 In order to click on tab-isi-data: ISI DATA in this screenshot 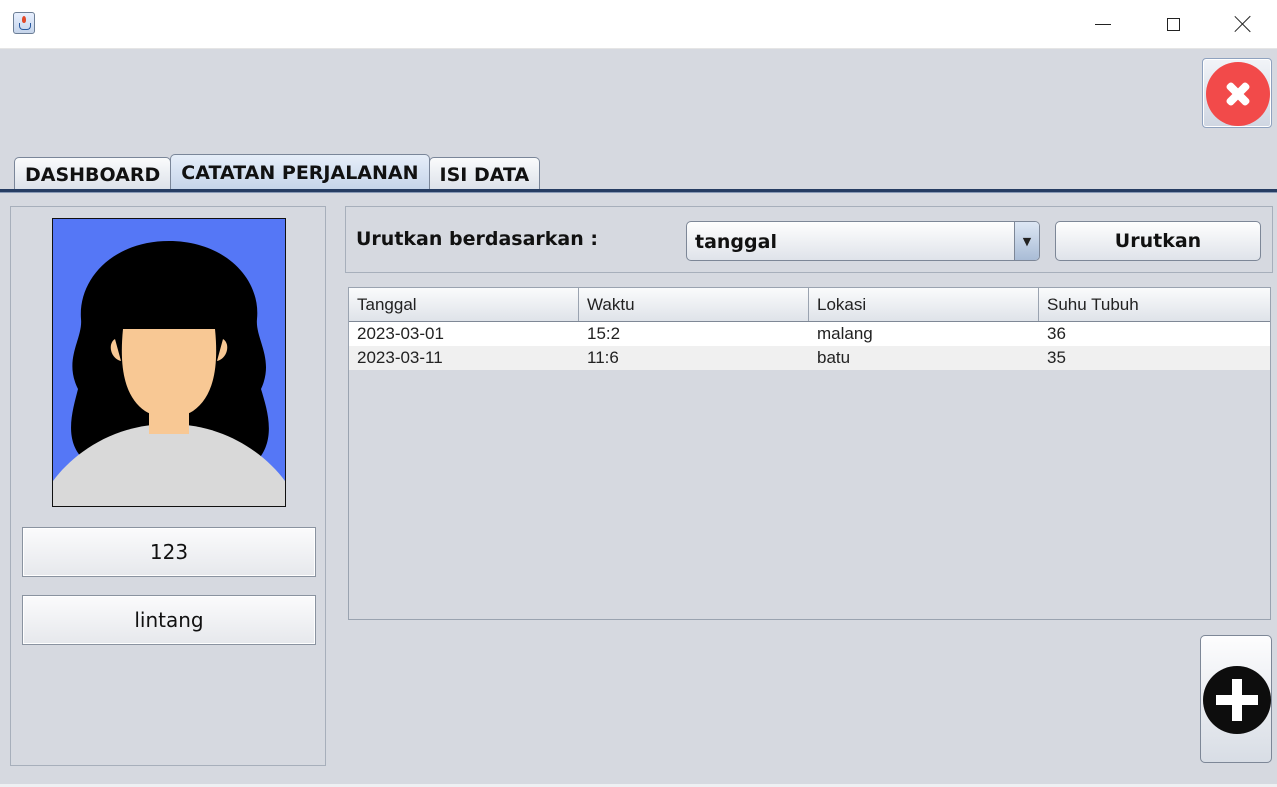, I will do `click(484, 173)`.